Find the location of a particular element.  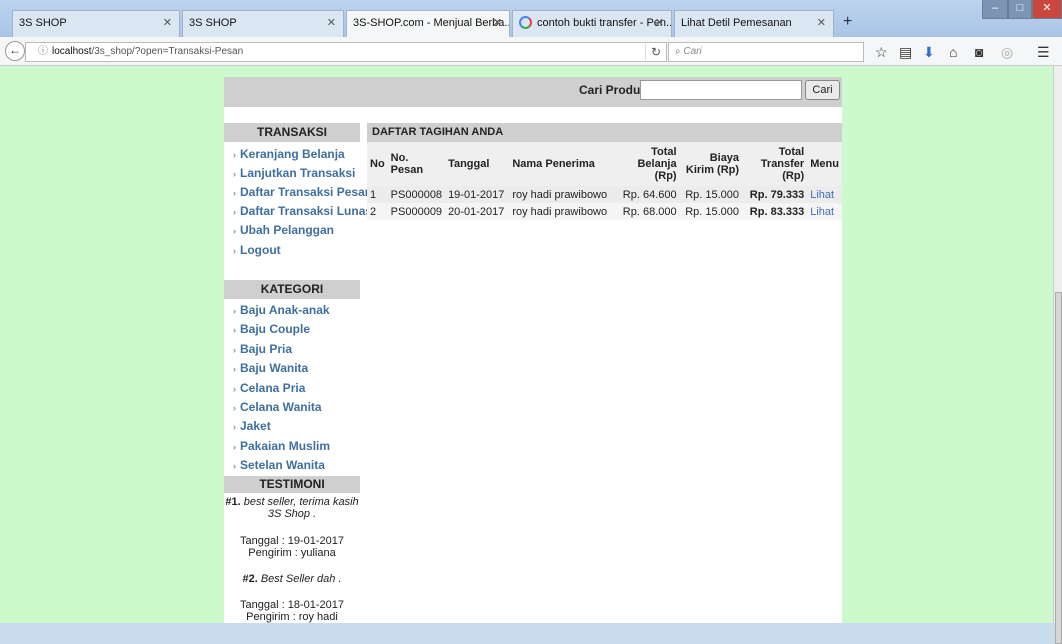

info-icon: ⓘ is located at coordinates (43, 51).